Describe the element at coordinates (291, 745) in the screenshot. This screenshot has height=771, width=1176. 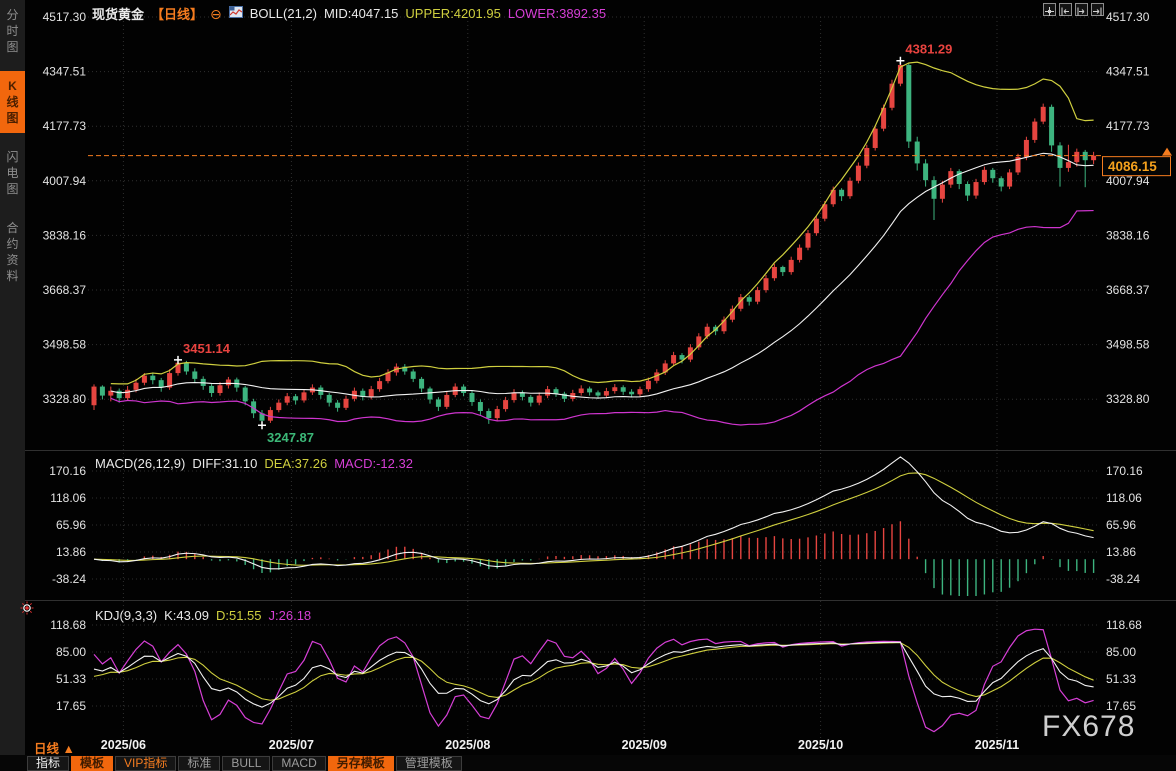
I see `xaxis-date: 2025/07` at that location.